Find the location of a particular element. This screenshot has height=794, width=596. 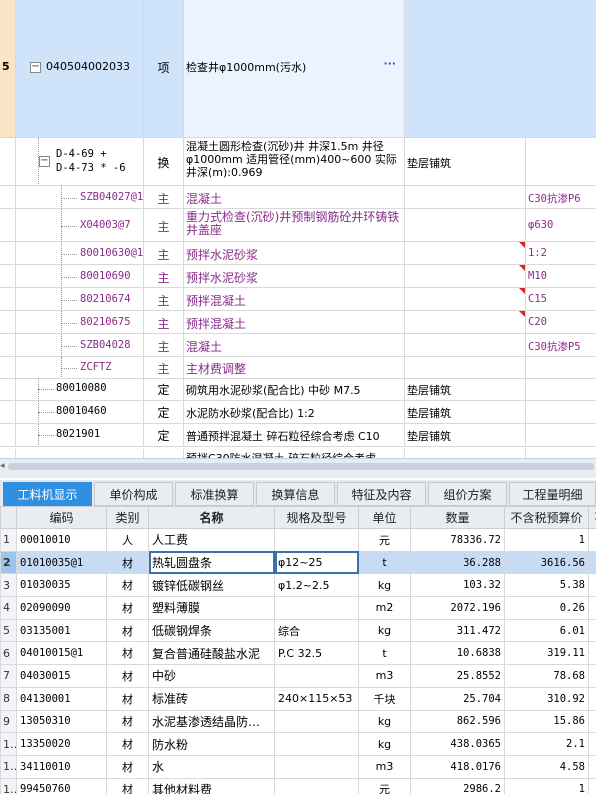

material-row: 80210675 主 预拌混凝土 C20 is located at coordinates (298, 322).